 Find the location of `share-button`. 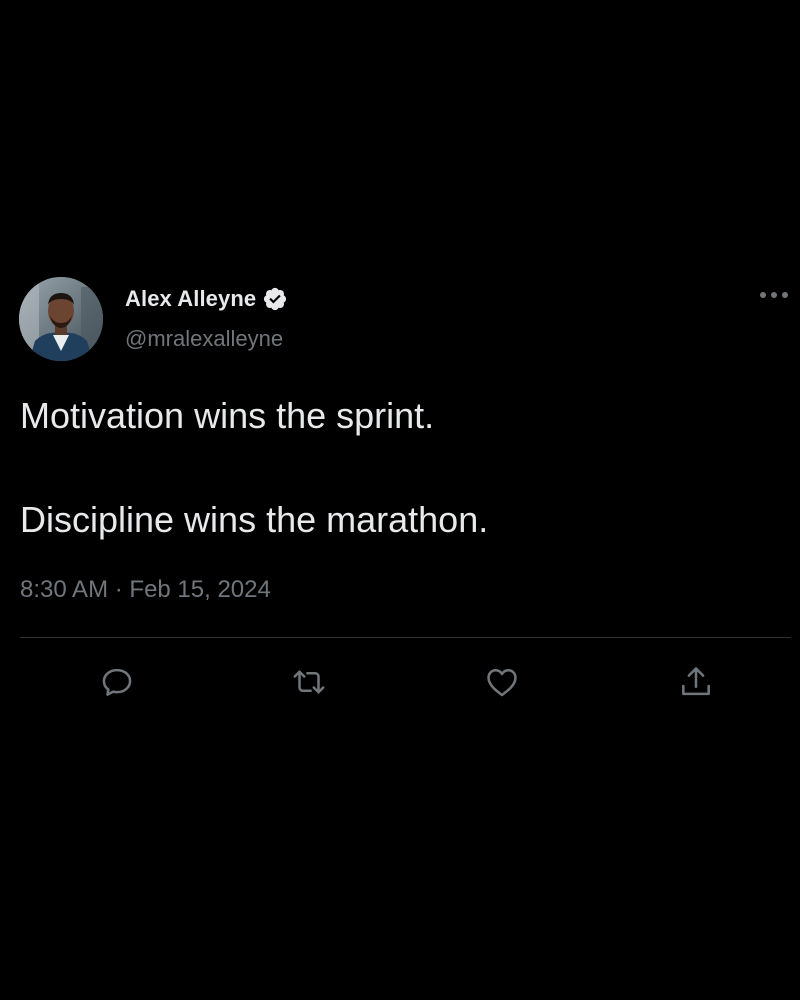

share-button is located at coordinates (696, 682).